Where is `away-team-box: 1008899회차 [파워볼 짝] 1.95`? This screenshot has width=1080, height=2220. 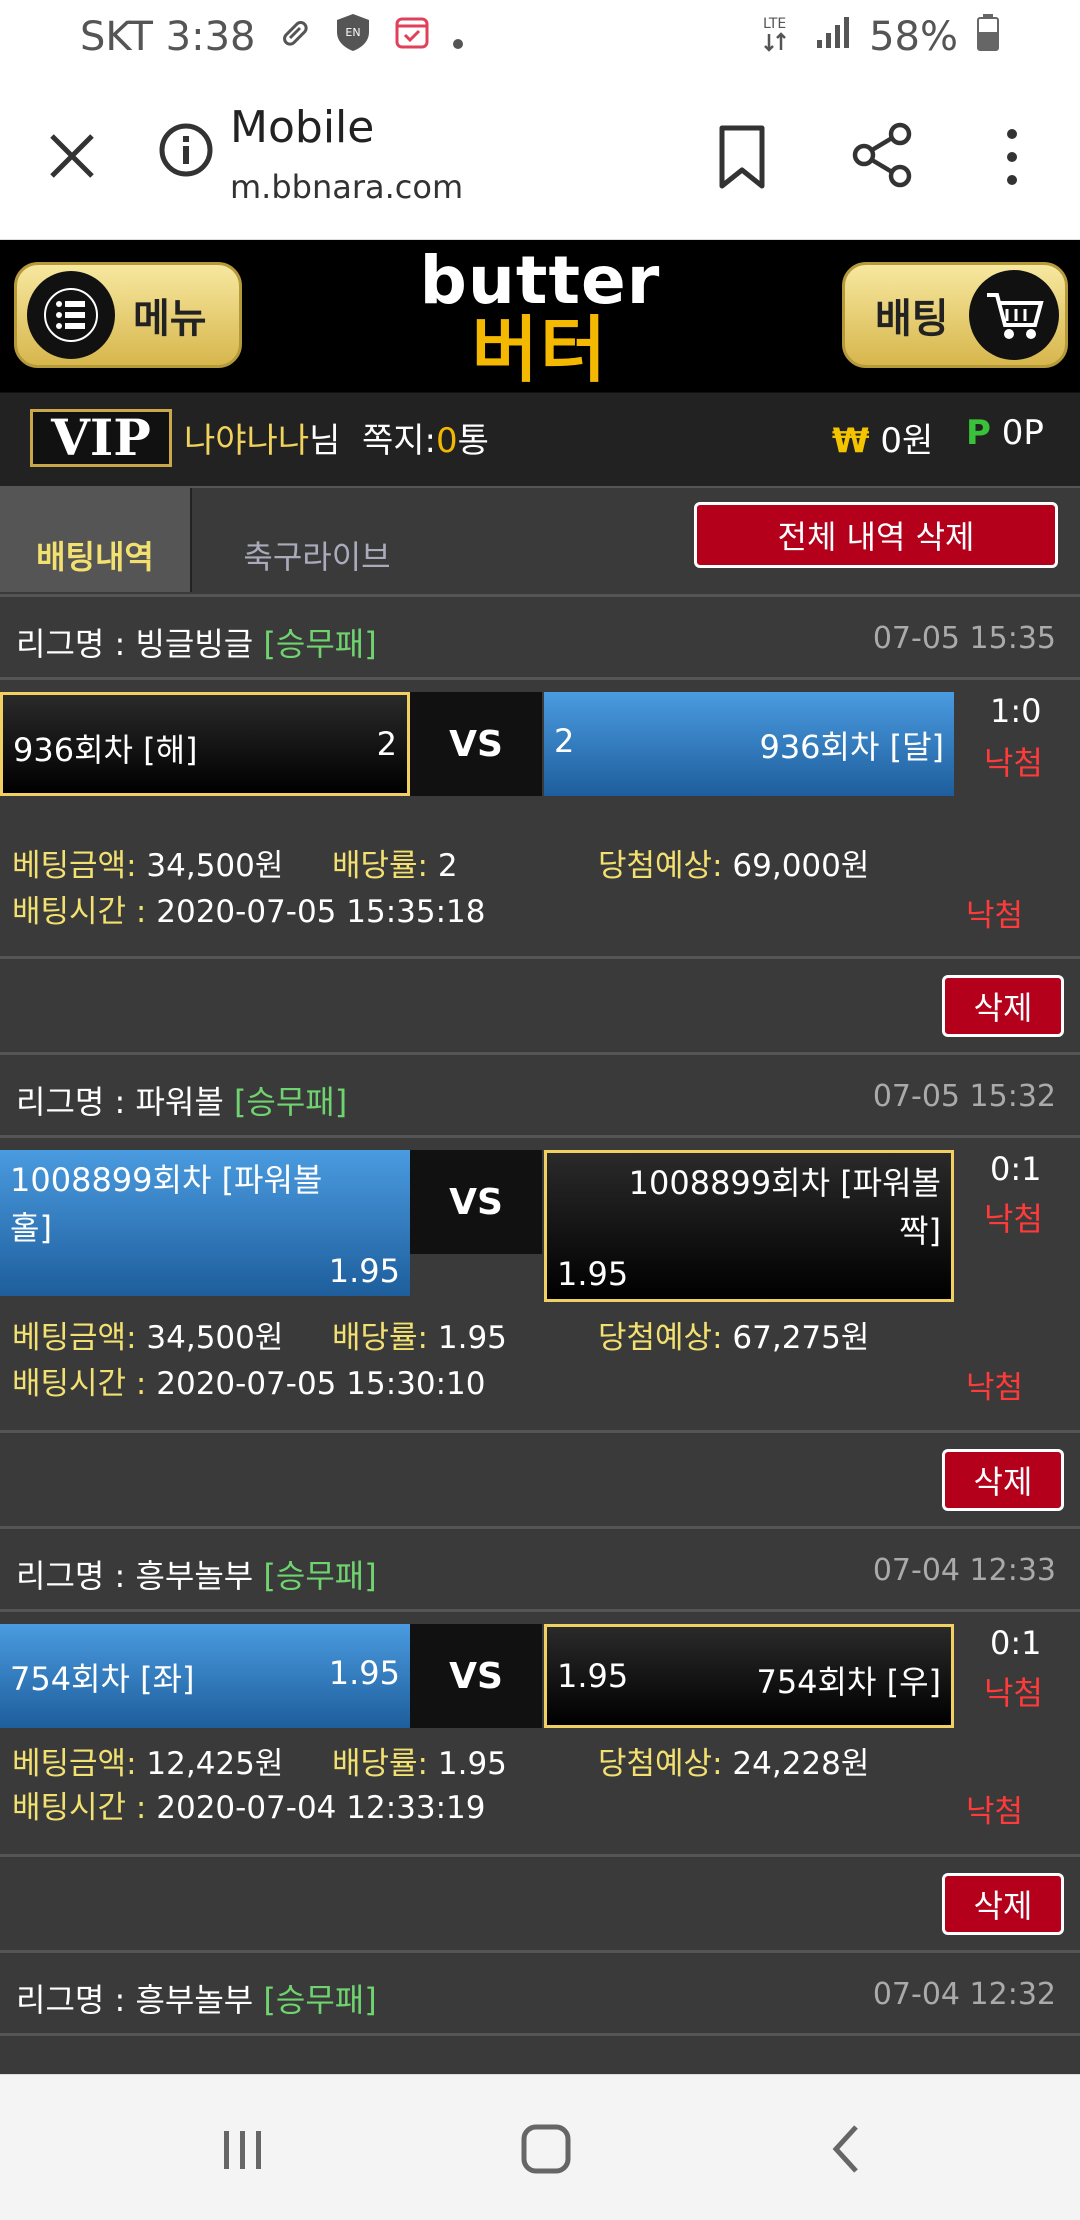 away-team-box: 1008899회차 [파워볼 짝] 1.95 is located at coordinates (749, 1226).